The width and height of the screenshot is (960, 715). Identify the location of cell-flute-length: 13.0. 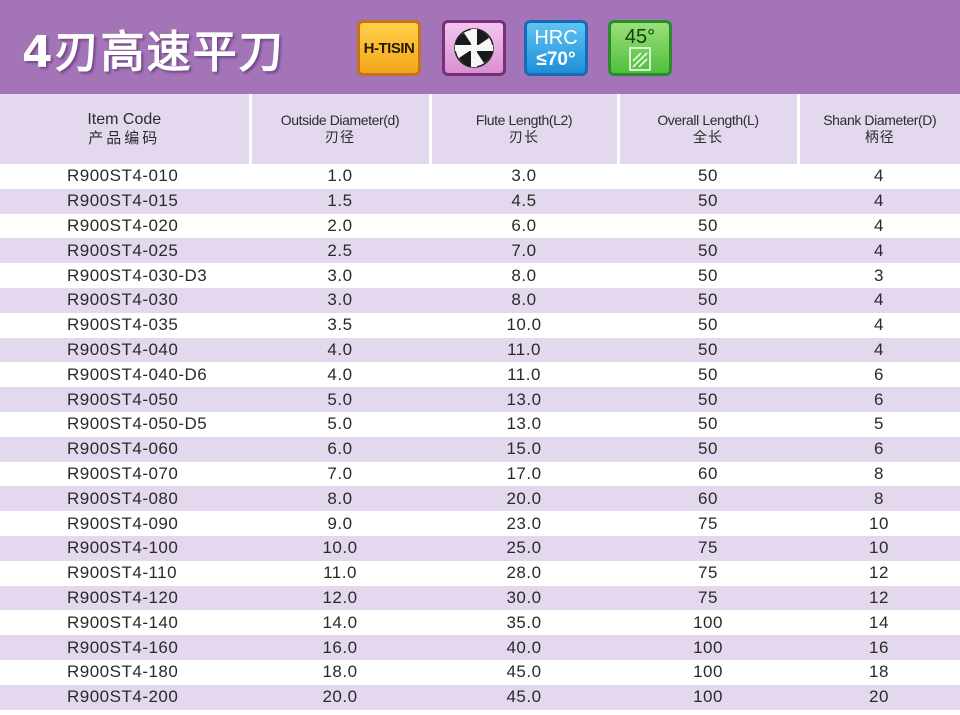
(524, 424).